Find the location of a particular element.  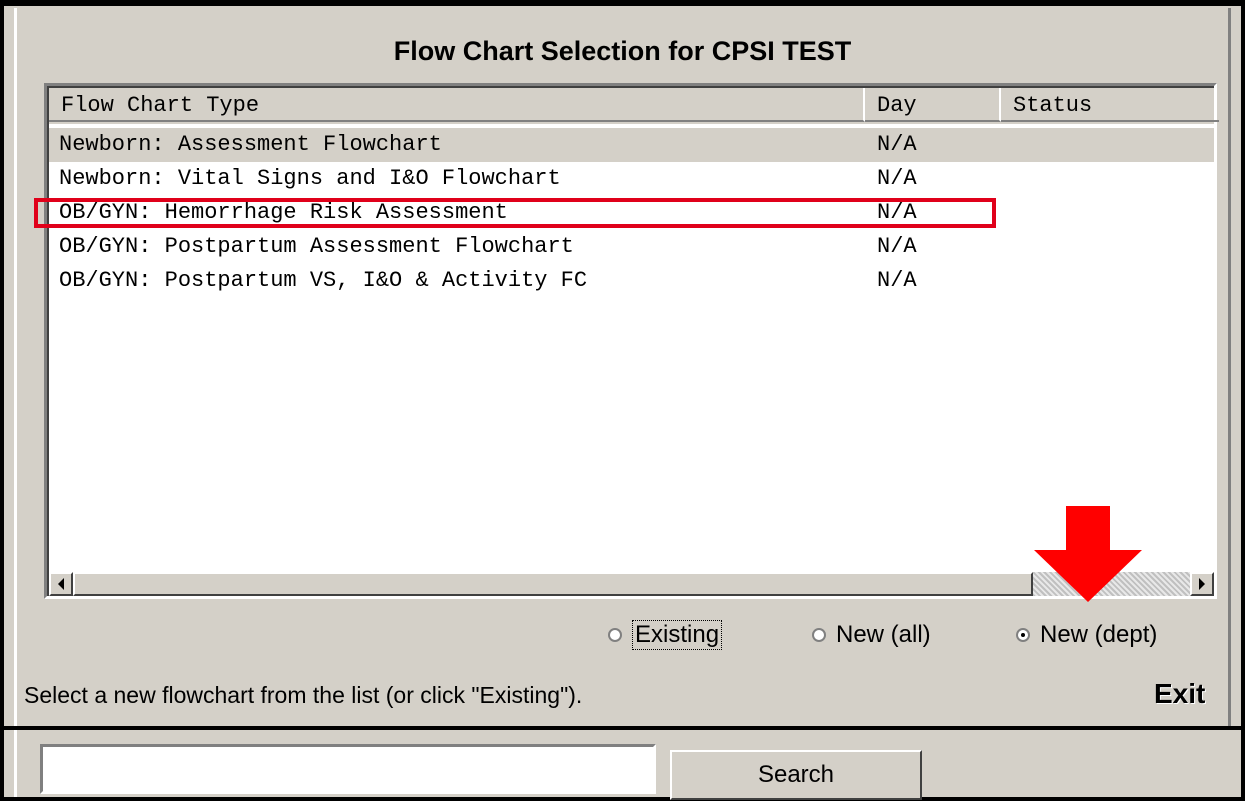

radio-new-dept: New (dept) is located at coordinates (1086, 635).